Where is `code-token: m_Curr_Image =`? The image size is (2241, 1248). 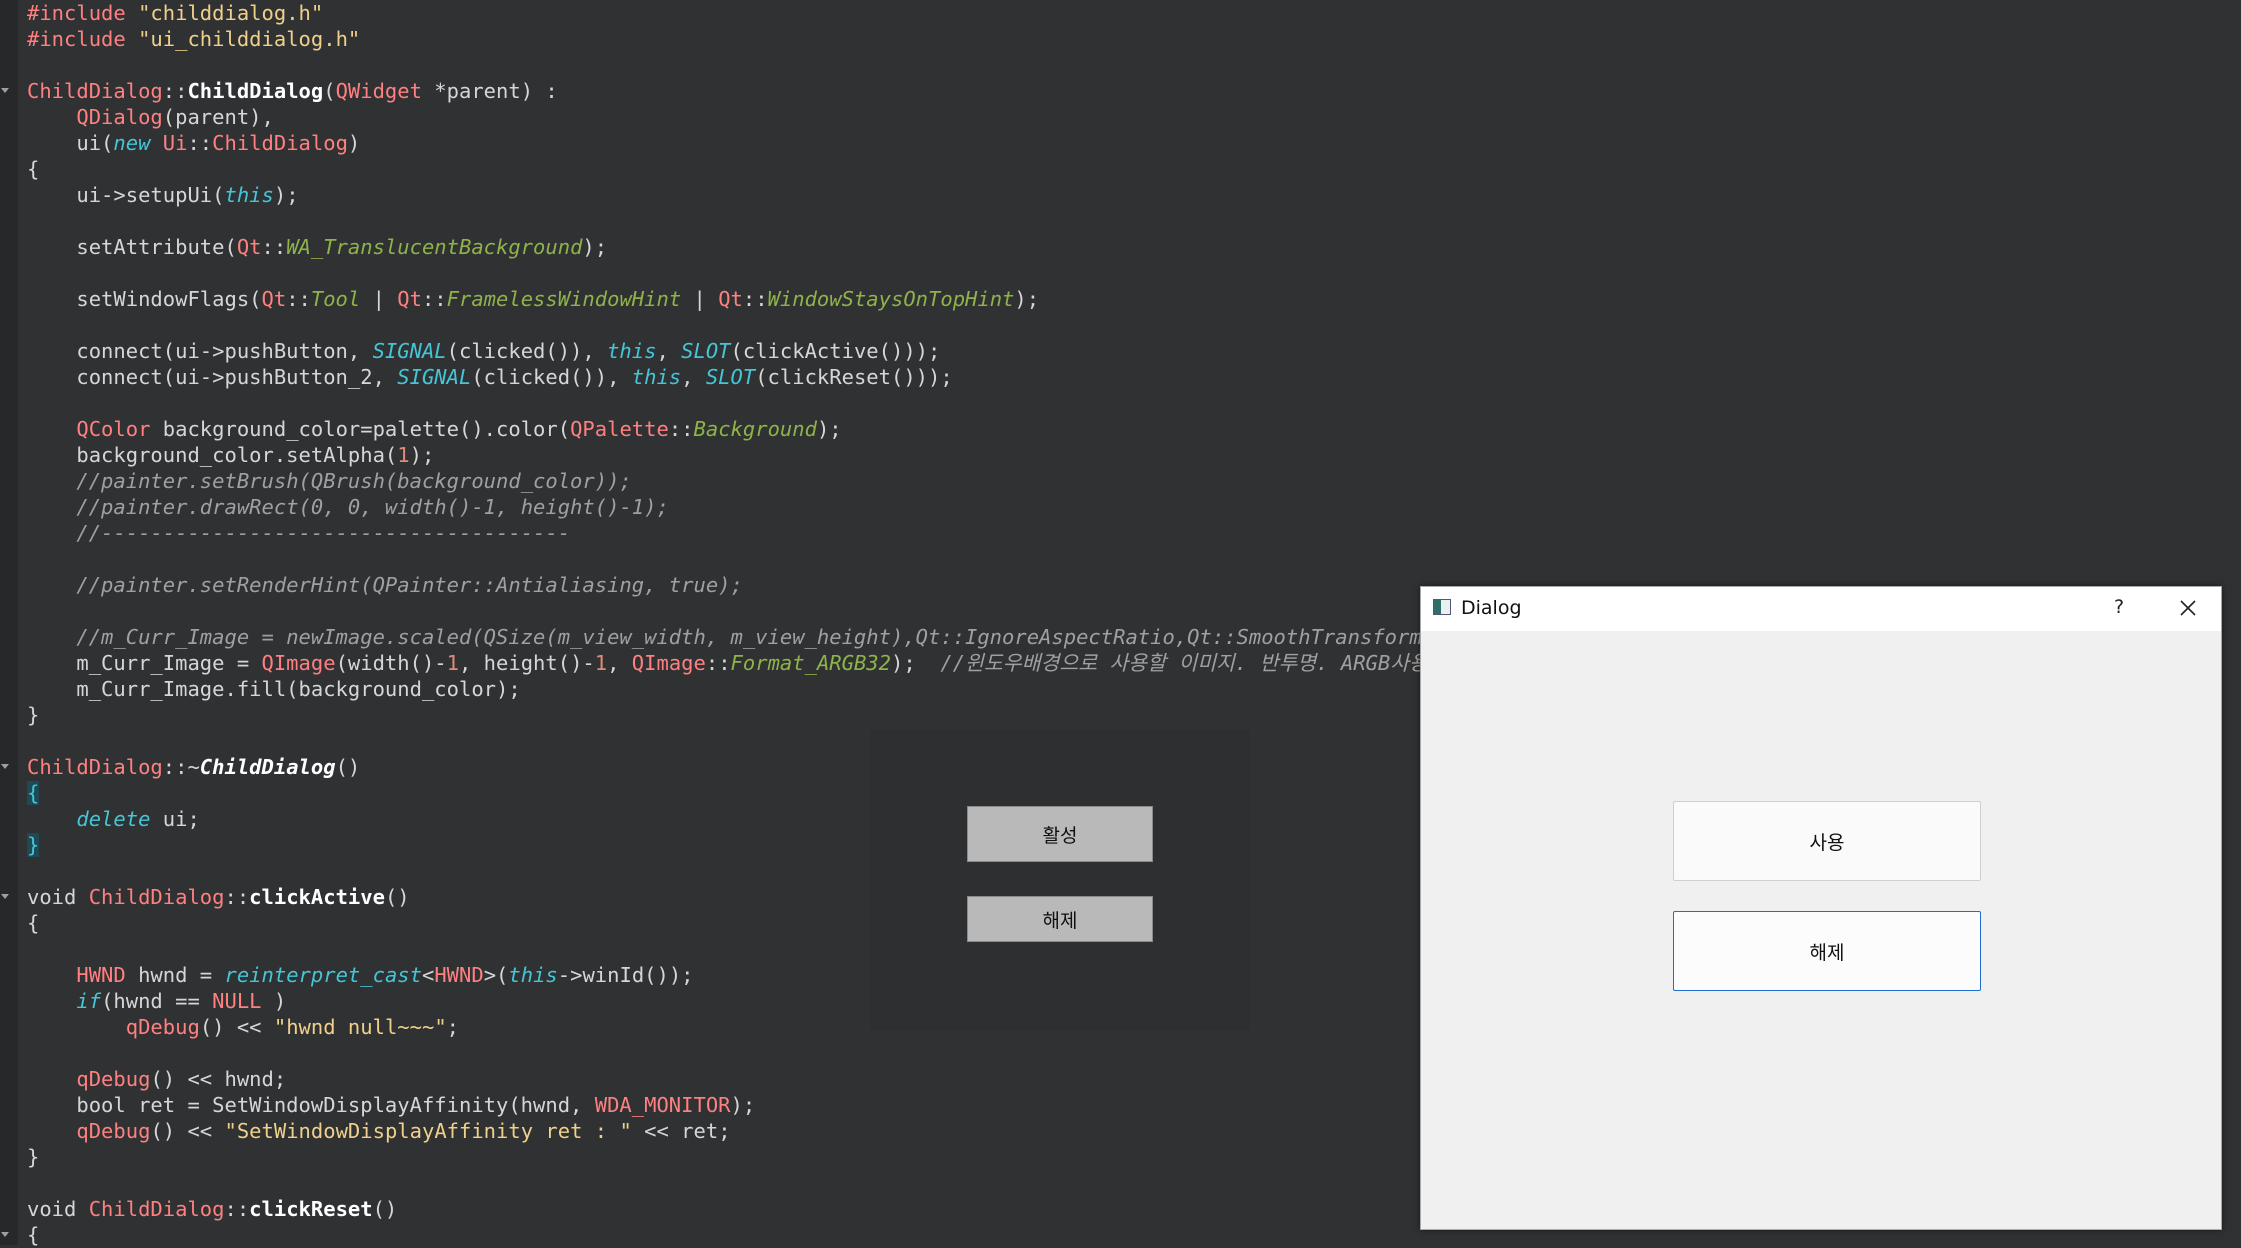 code-token: m_Curr_Image = is located at coordinates (144, 663).